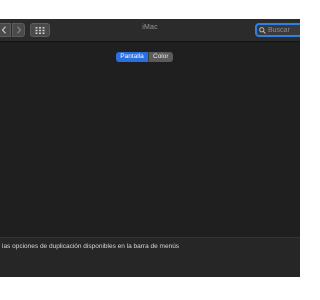 This screenshot has height=300, width=320. I want to click on title-bar: iMac, so click(150, 30).